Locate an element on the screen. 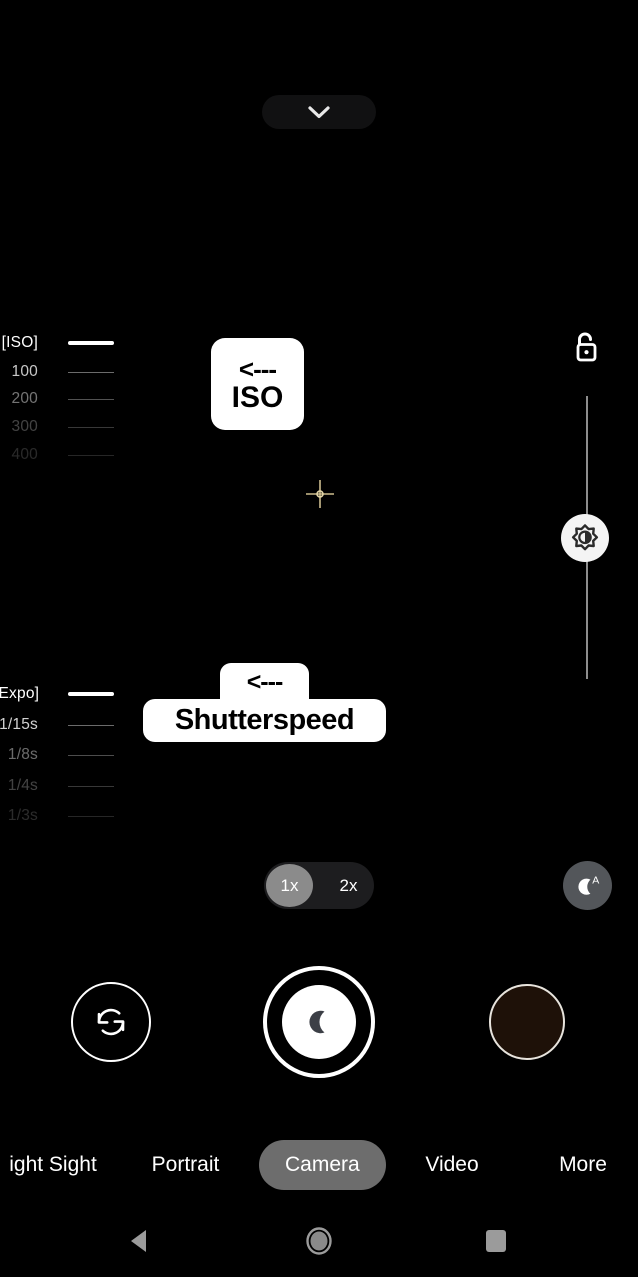  mode-bar: ight Sight Portrait Camera Video More is located at coordinates (319, 1165).